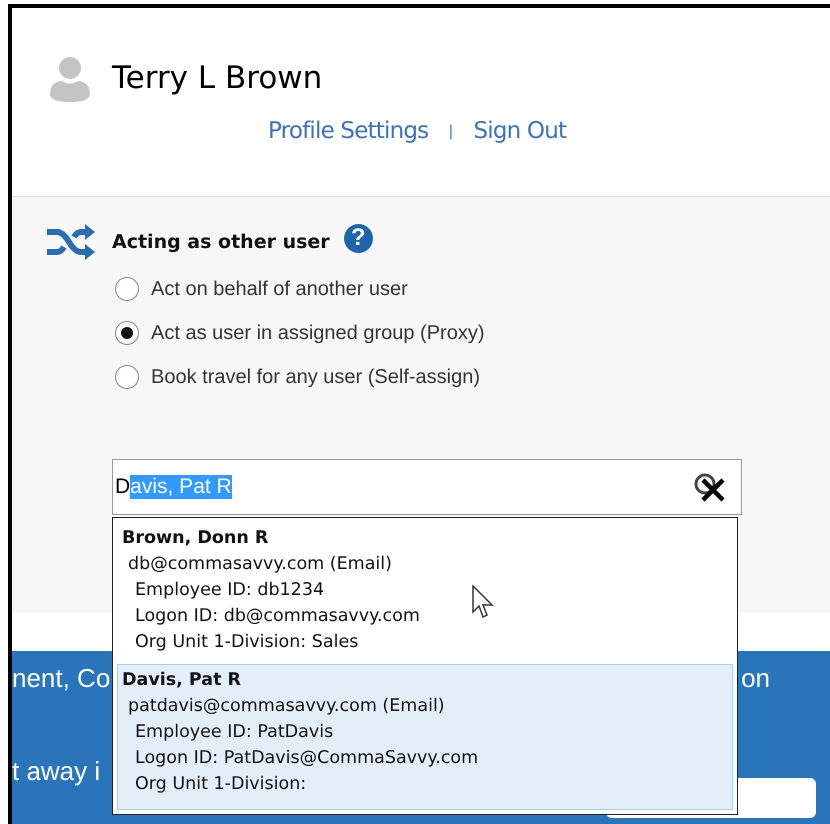 The image size is (830, 824). I want to click on suggestion-detail: Org Unit 1-Division:, so click(220, 784).